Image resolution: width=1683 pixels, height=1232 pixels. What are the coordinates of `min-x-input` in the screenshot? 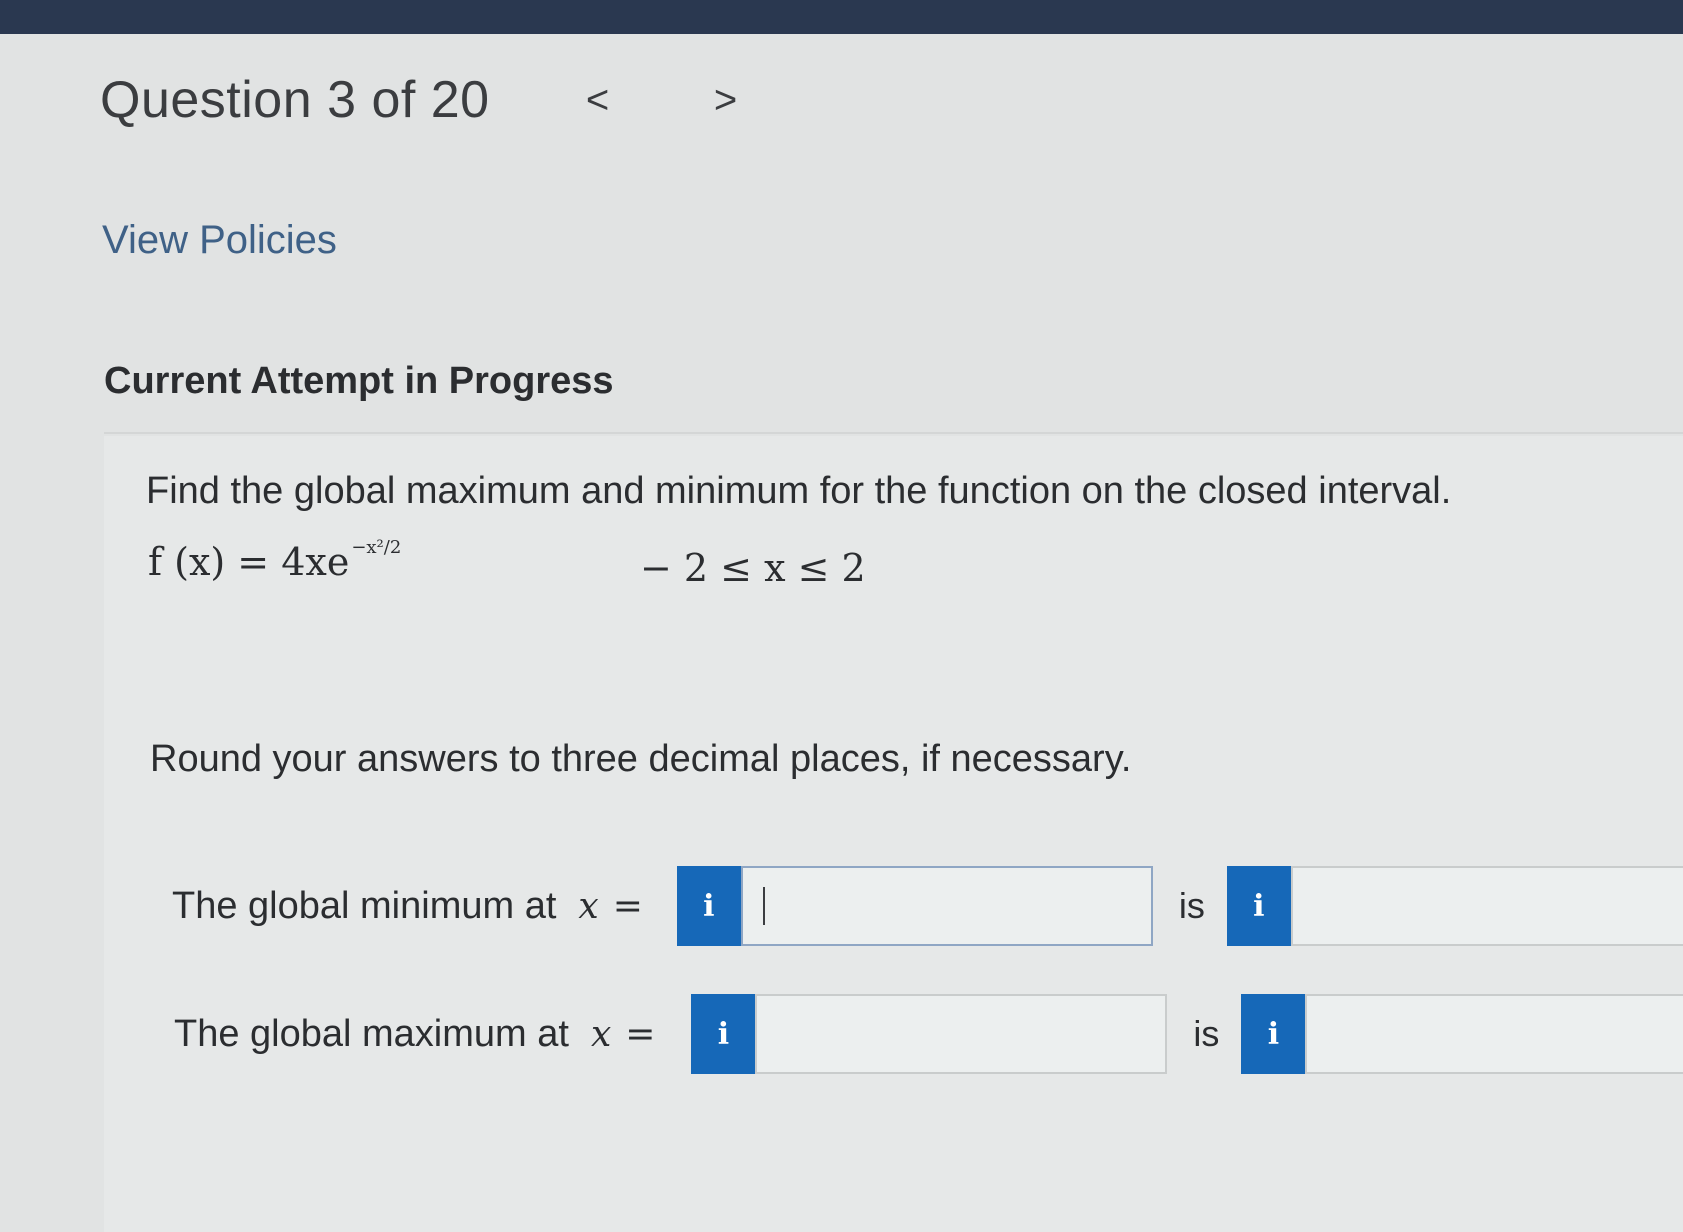 It's located at (946, 906).